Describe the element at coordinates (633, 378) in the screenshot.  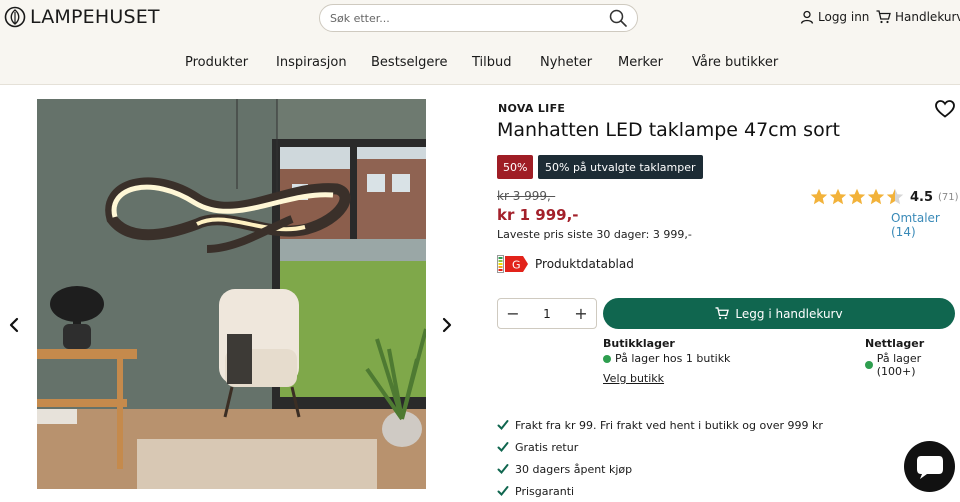
I see `choose-store-link: Velg butikk` at that location.